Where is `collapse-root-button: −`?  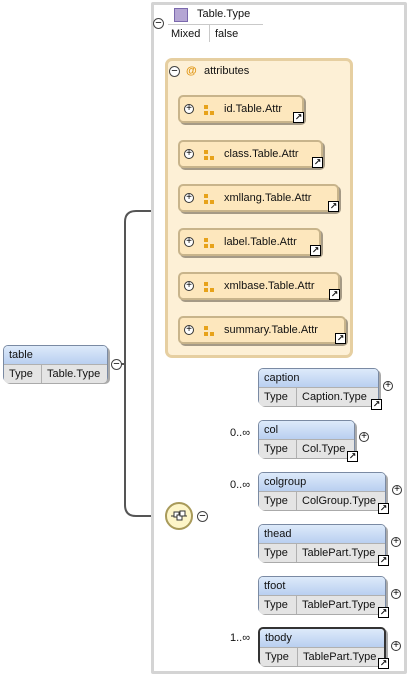 collapse-root-button: − is located at coordinates (116, 364).